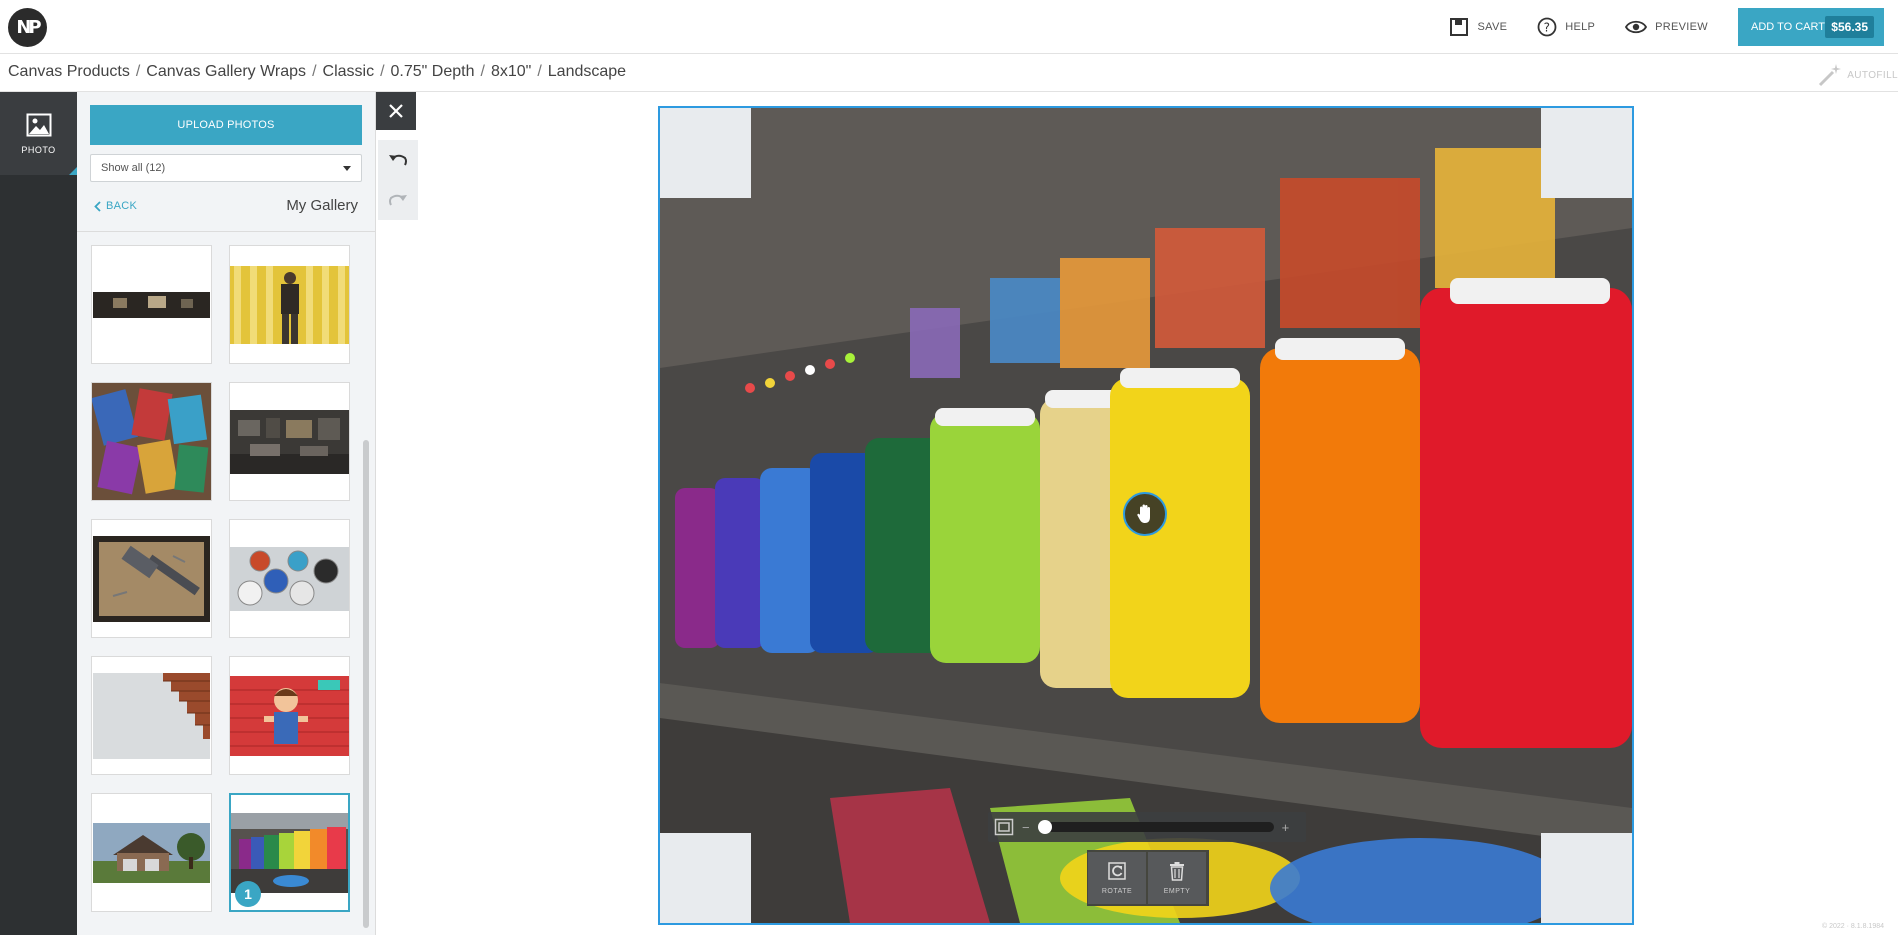 This screenshot has height=935, width=1898. What do you see at coordinates (38, 124) in the screenshot?
I see `image-icon` at bounding box center [38, 124].